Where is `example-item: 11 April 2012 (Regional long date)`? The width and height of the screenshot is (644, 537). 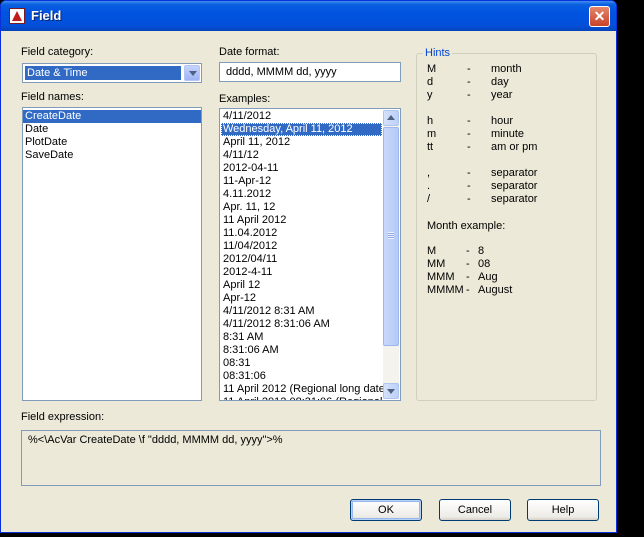 example-item: 11 April 2012 (Regional long date) is located at coordinates (305, 389).